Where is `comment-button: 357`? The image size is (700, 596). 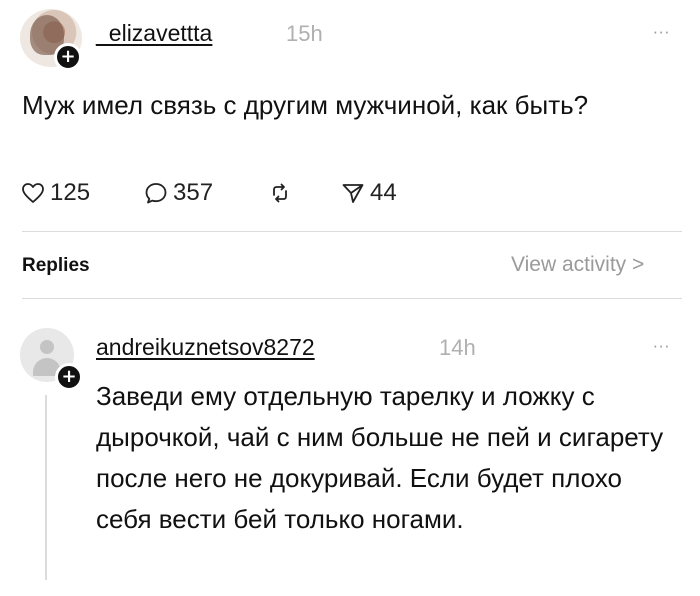 comment-button: 357 is located at coordinates (178, 193).